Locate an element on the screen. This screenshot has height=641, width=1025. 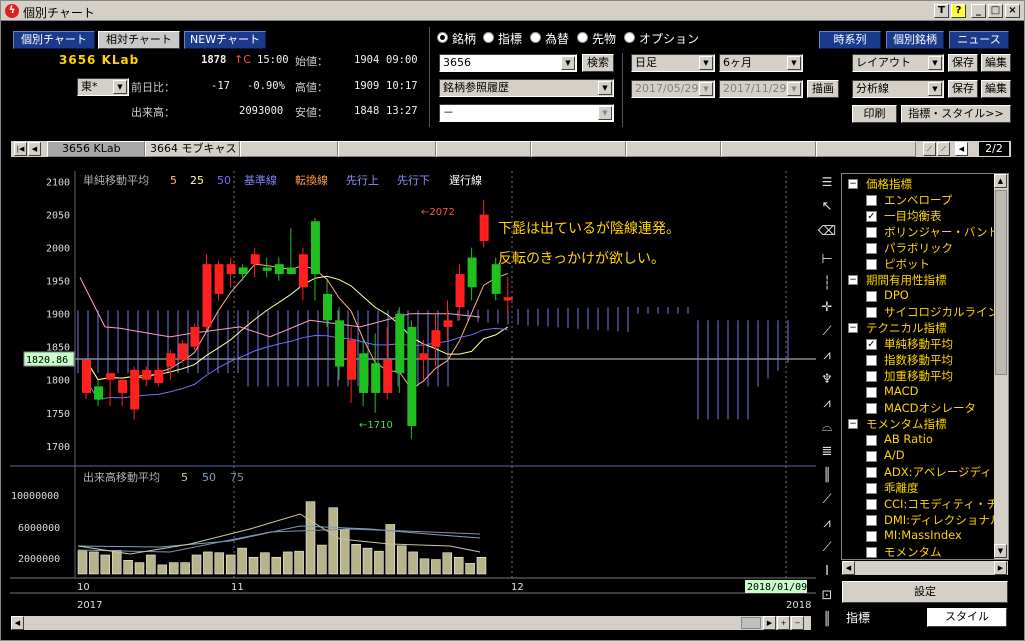
back-arrow-icon: ◀ is located at coordinates (961, 149).